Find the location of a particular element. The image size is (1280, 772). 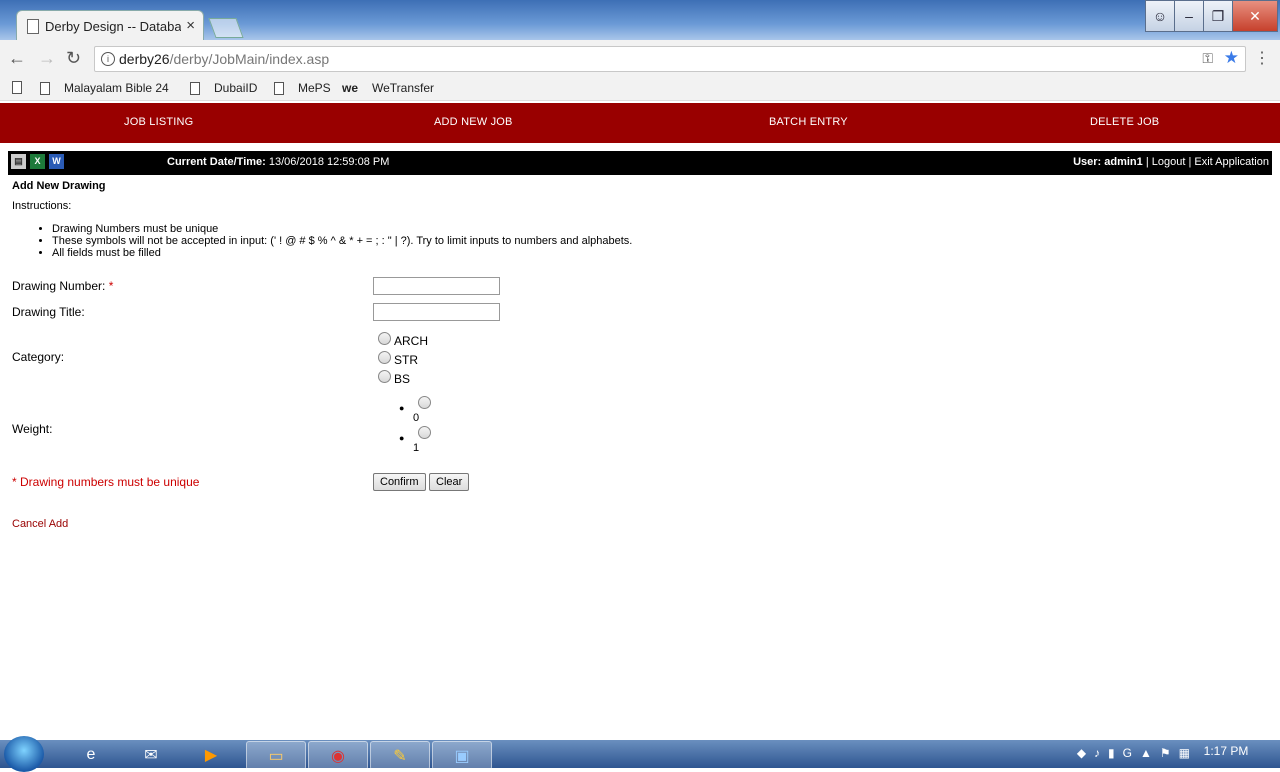

media-player-icon: ▶ is located at coordinates (211, 754).